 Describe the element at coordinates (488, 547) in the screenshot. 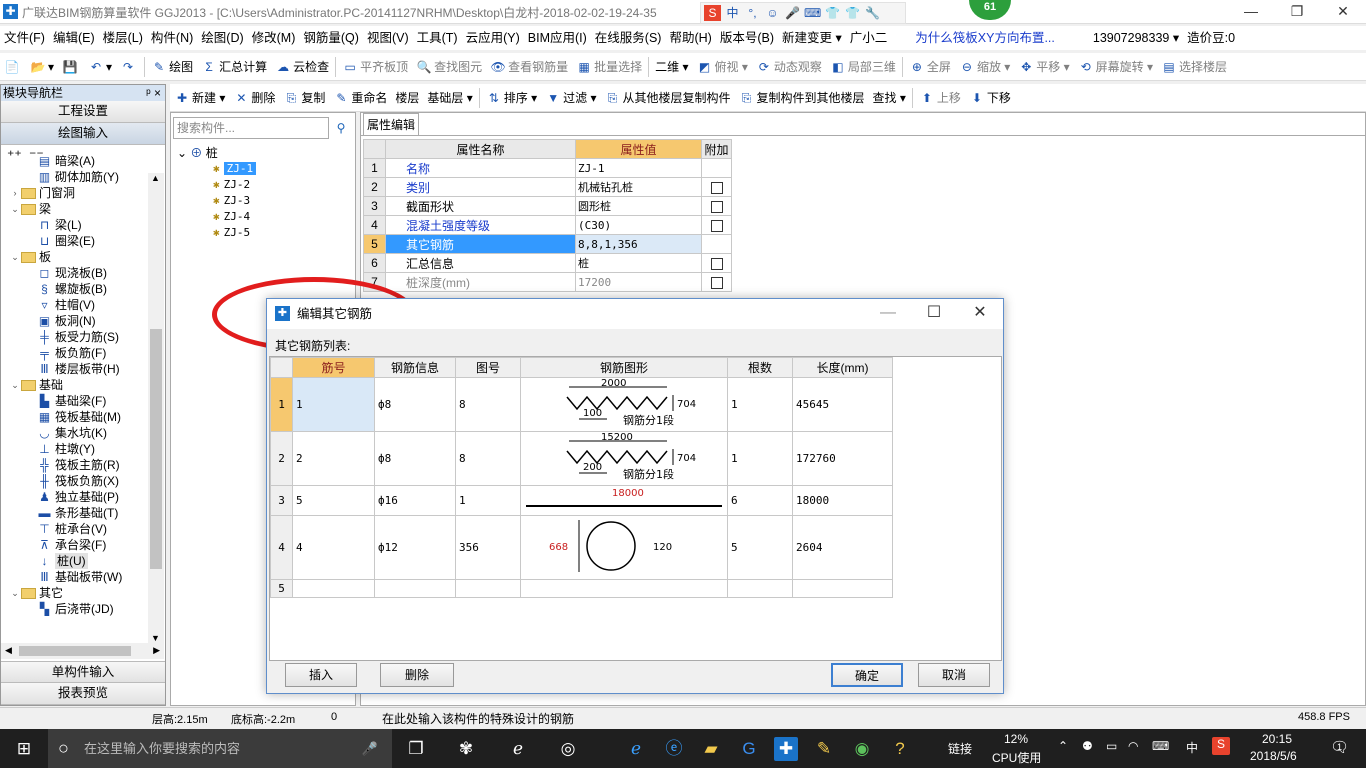

I see `rebar-figure-no: 356` at that location.